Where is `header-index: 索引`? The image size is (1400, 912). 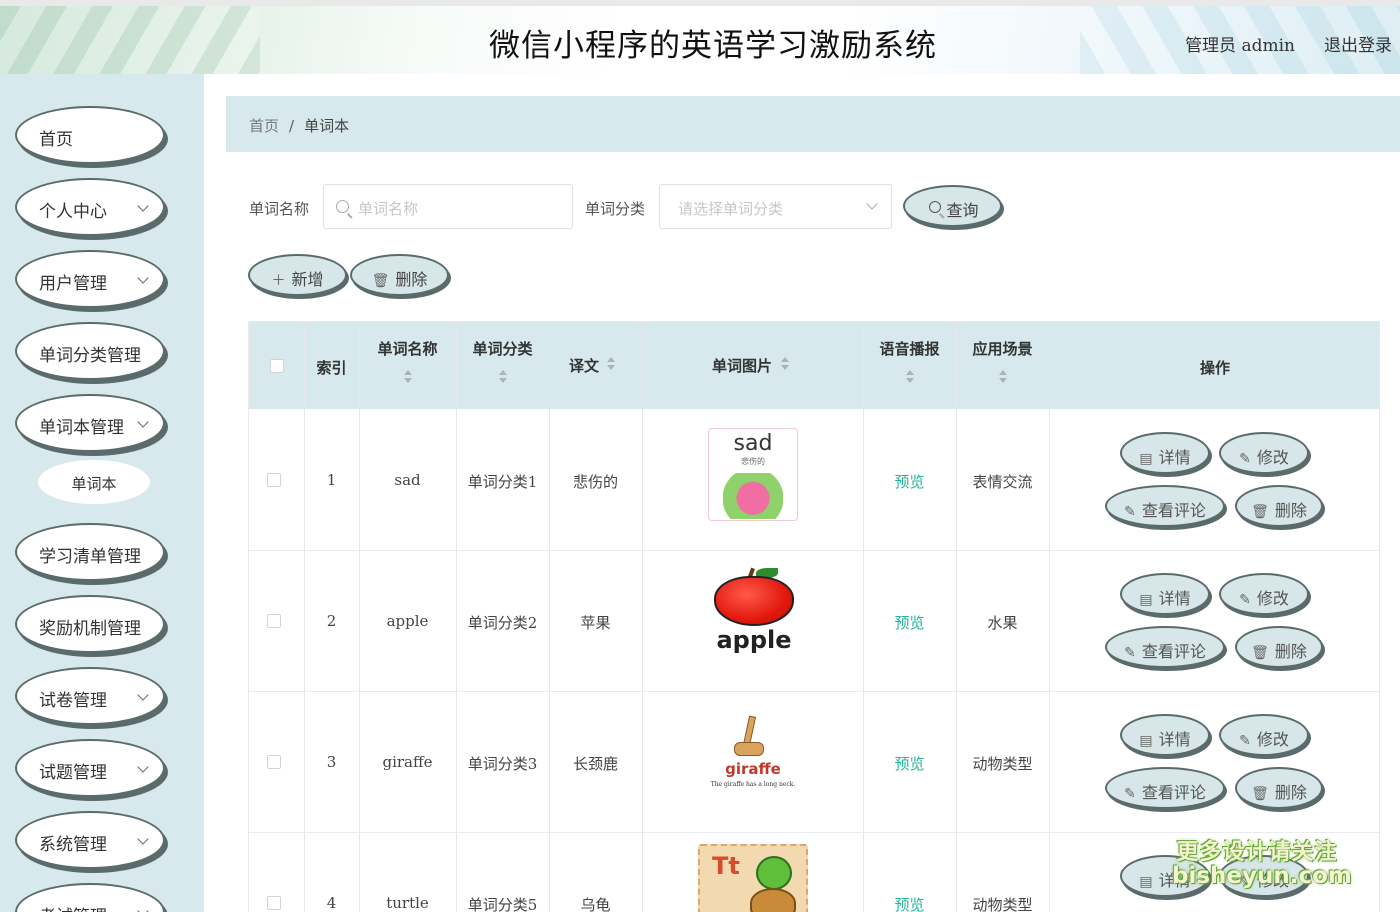 header-index: 索引 is located at coordinates (331, 368).